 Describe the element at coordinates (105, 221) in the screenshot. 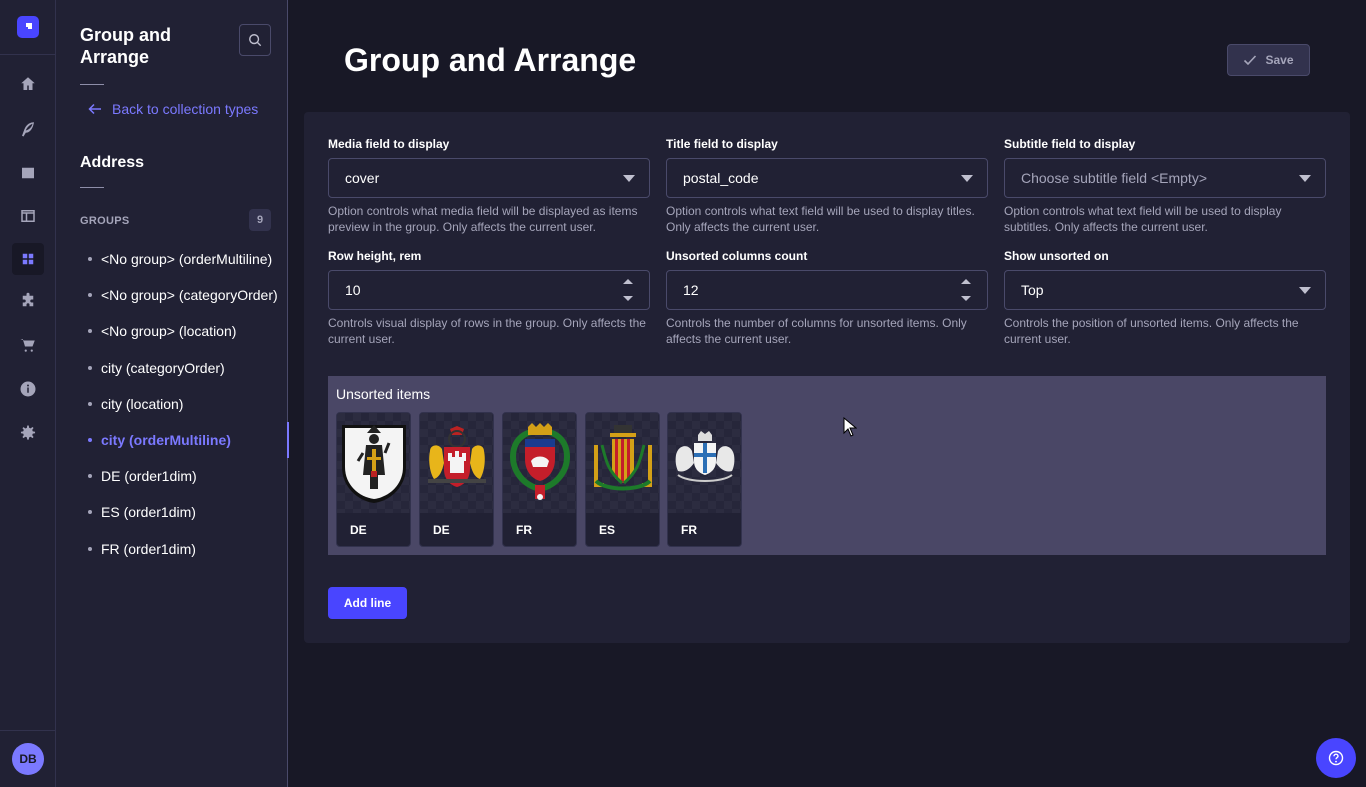

I see `groups-label: GROUPS` at that location.